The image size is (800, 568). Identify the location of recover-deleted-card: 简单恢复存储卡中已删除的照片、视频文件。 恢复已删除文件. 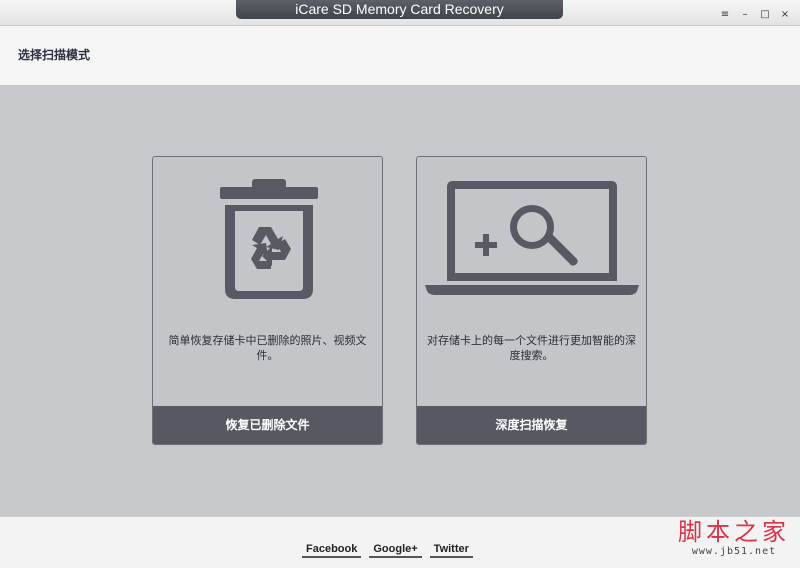
(267, 300).